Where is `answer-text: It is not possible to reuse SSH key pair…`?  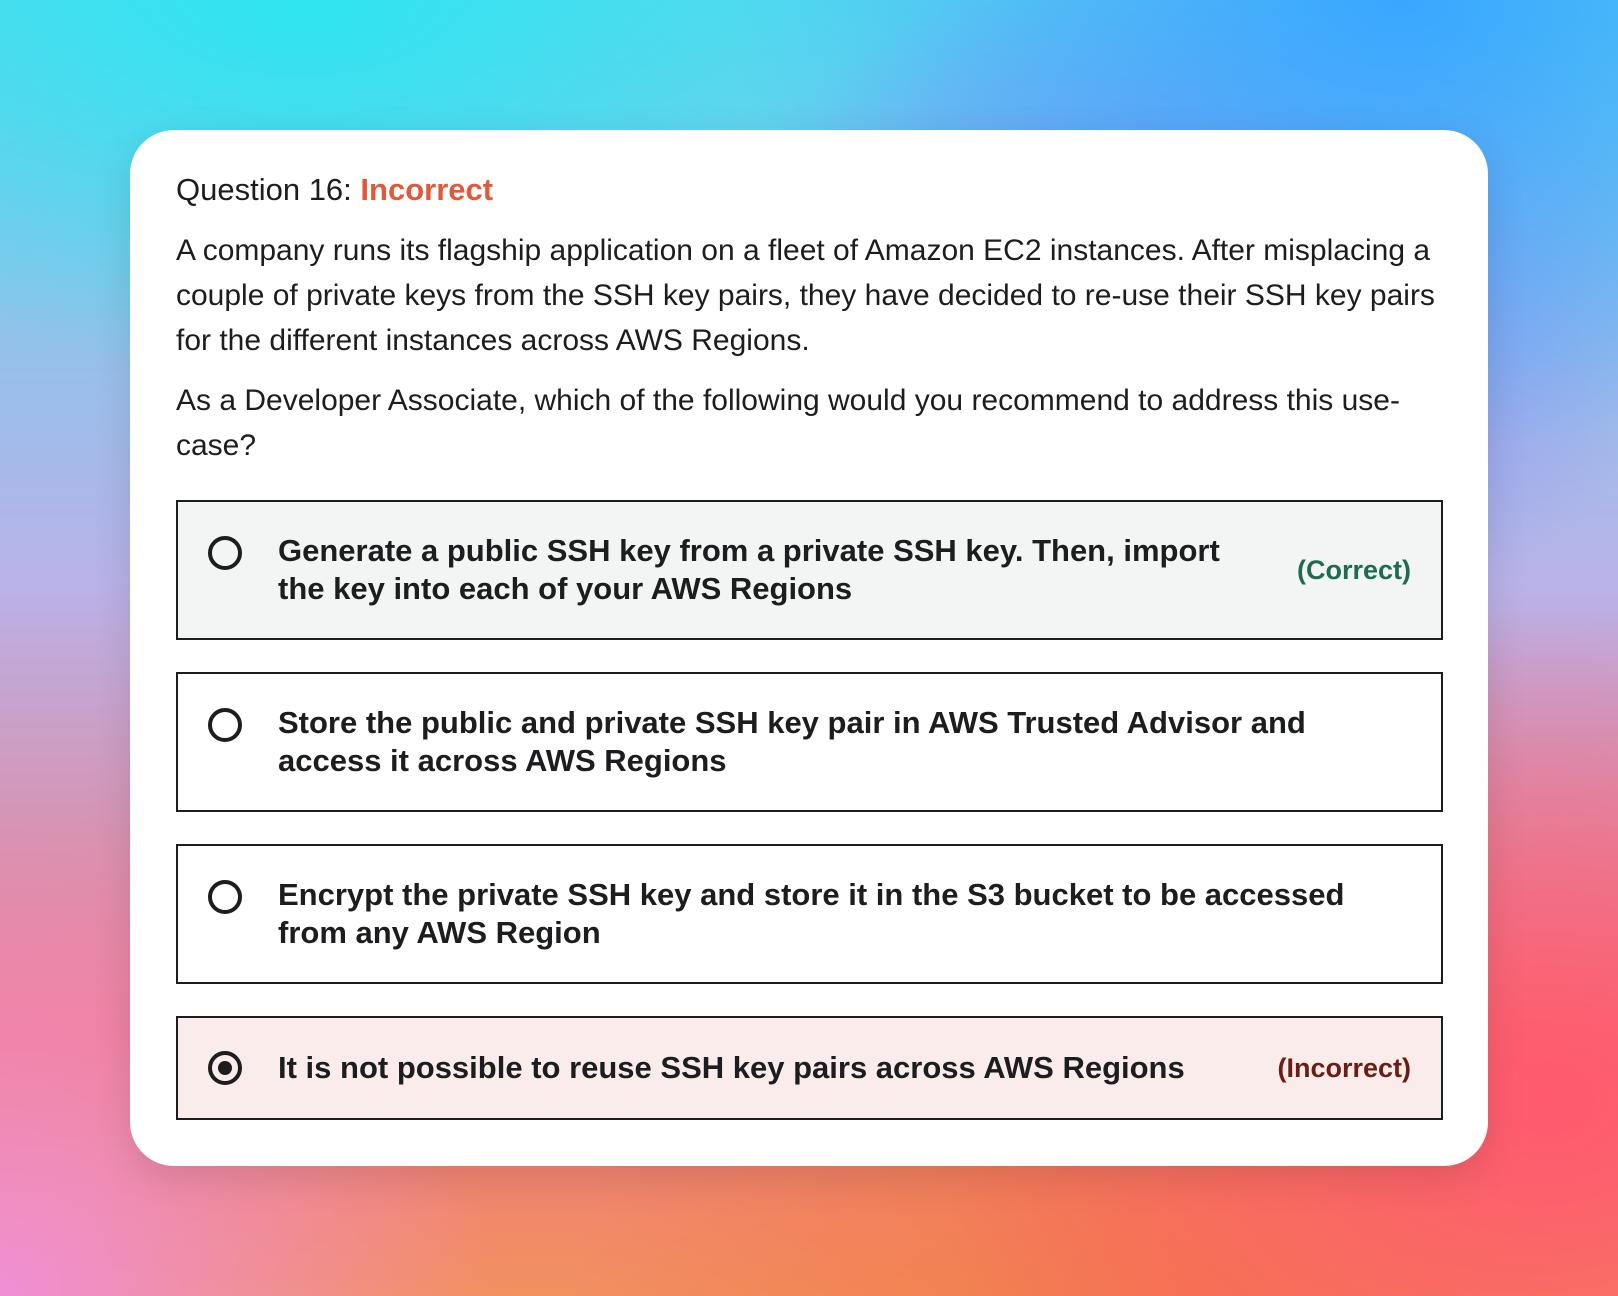 answer-text: It is not possible to reuse SSH key pair… is located at coordinates (731, 1067).